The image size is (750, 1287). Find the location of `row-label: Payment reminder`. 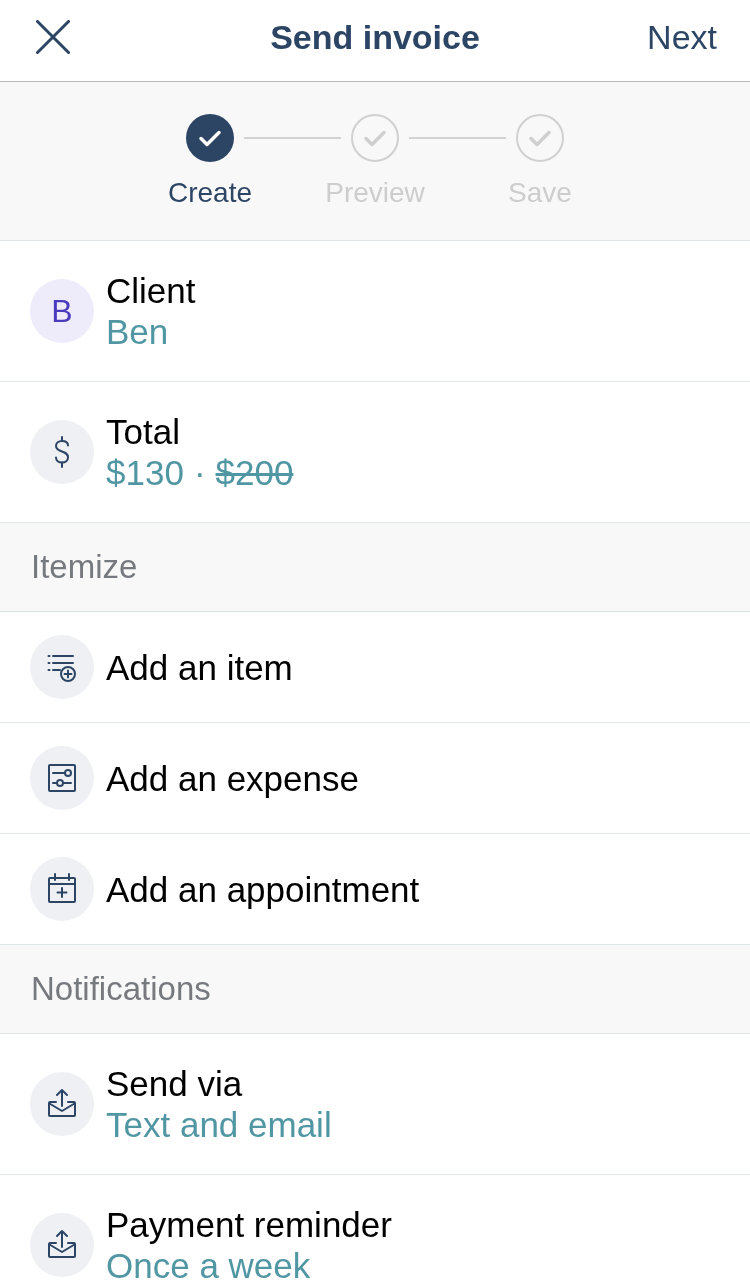

row-label: Payment reminder is located at coordinates (249, 1224).